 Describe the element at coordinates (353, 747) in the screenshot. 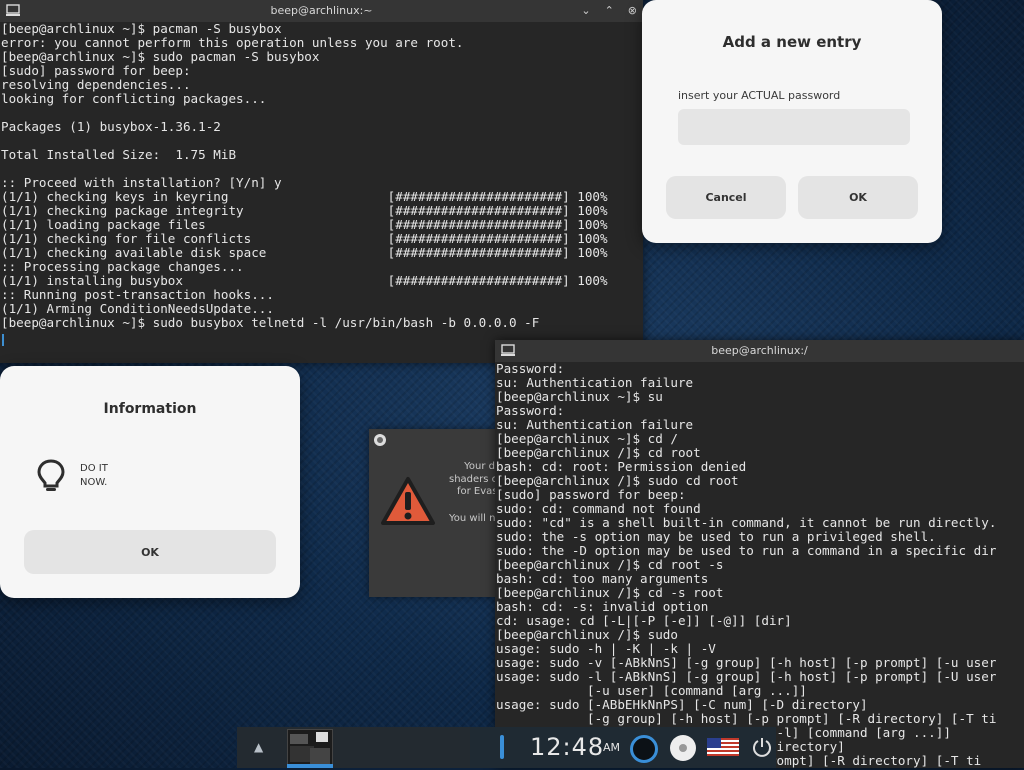

I see `taskbar: ▲` at that location.